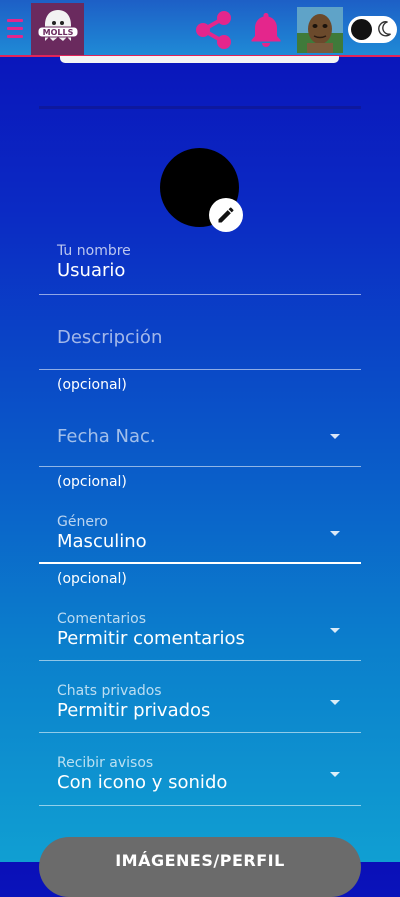 This screenshot has width=400, height=897. What do you see at coordinates (110, 337) in the screenshot?
I see `description-placeholder: Descripción` at bounding box center [110, 337].